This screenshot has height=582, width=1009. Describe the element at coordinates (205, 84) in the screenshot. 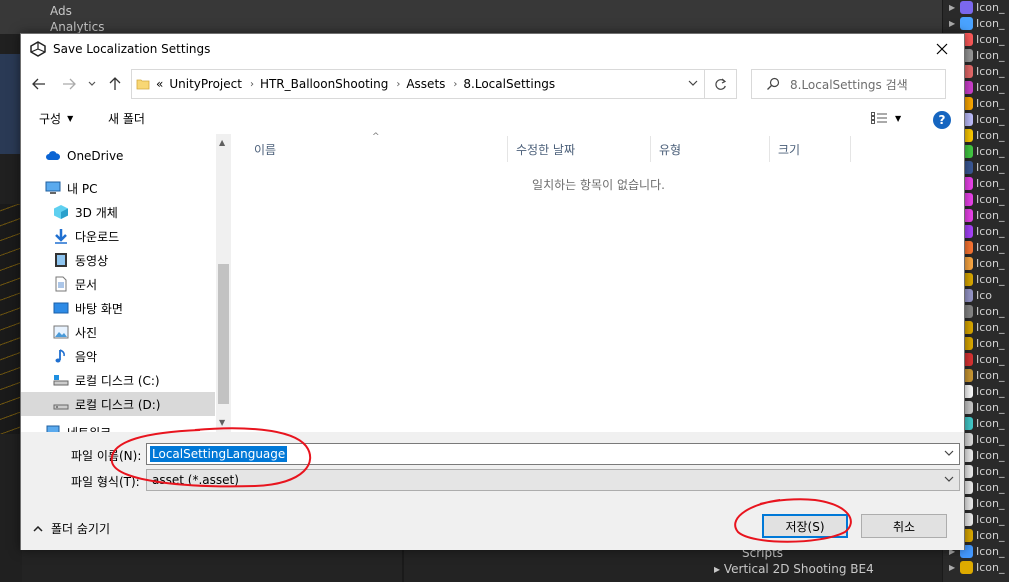

I see `address-segment-unityproject: UnityProject` at that location.